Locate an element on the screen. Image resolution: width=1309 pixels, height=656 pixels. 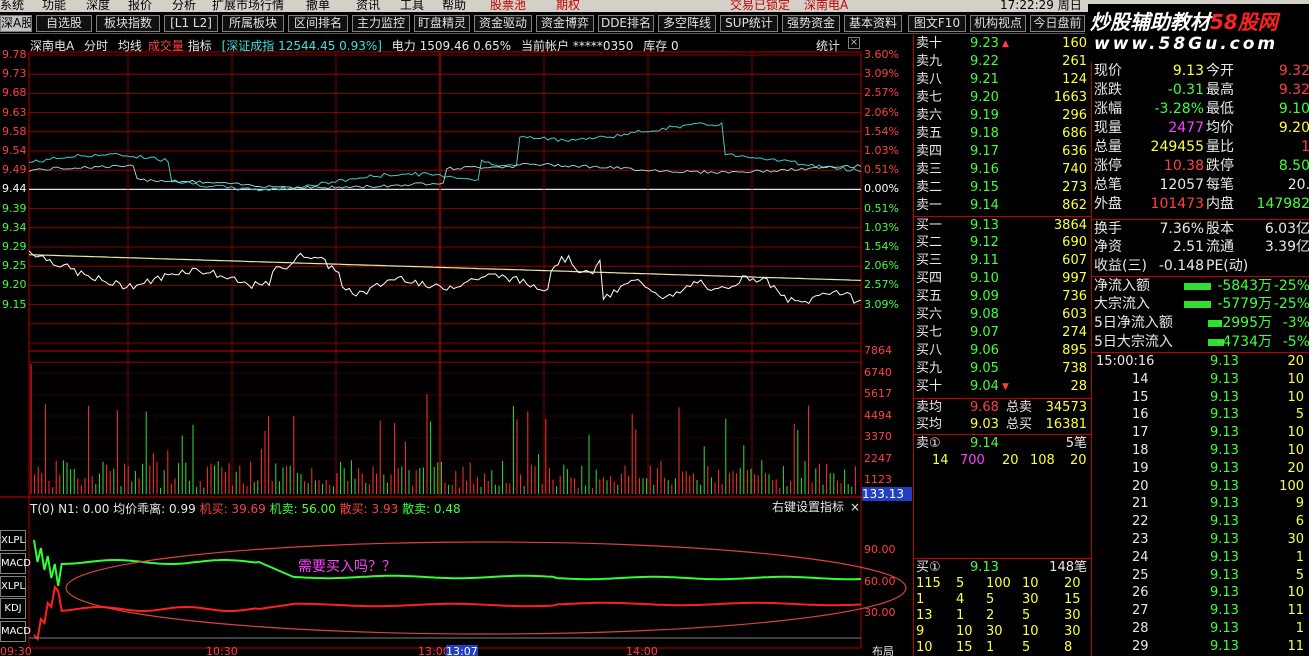
flow-bar is located at coordinates (1197, 304).